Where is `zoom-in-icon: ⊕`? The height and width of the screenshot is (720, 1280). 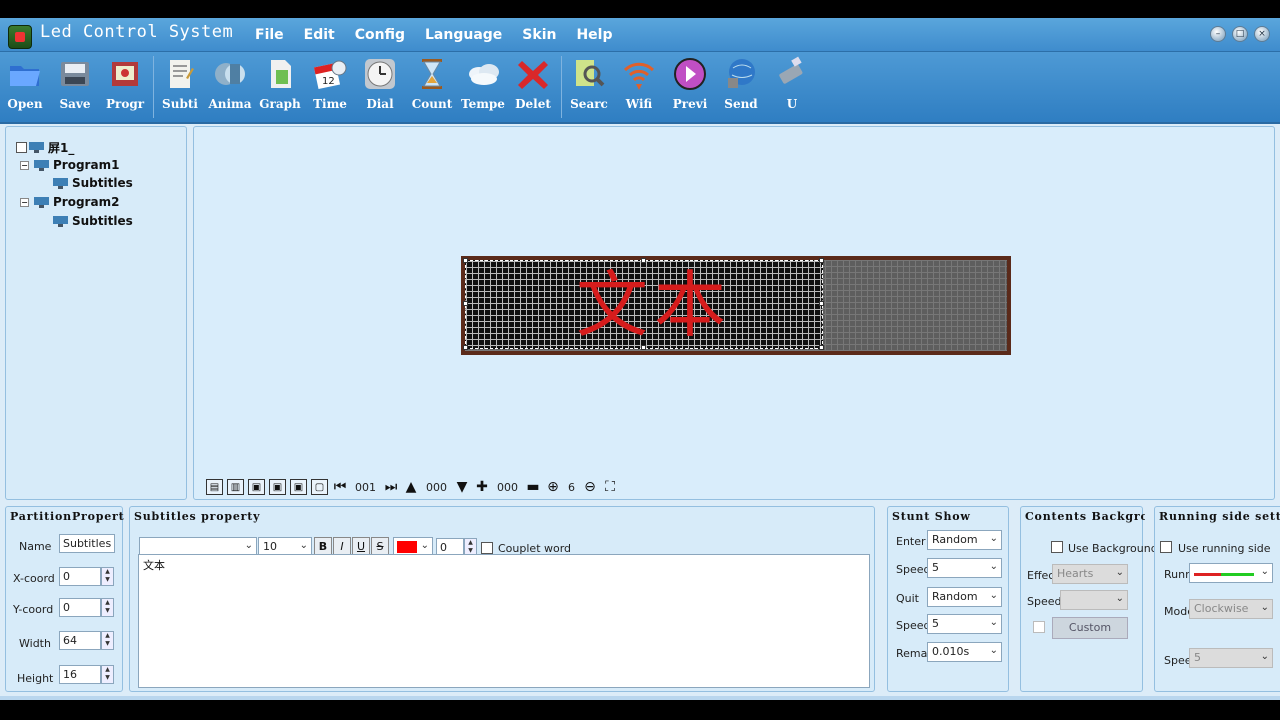 zoom-in-icon: ⊕ is located at coordinates (553, 487).